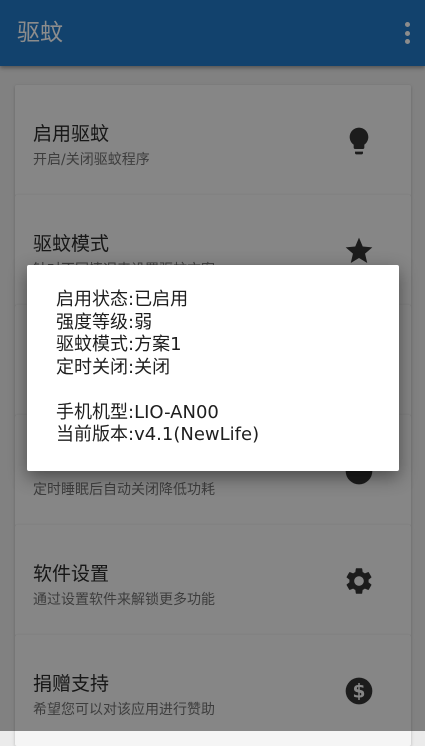  What do you see at coordinates (137, 412) in the screenshot?
I see `dialog-model: 手机机型:LIO-AN00` at bounding box center [137, 412].